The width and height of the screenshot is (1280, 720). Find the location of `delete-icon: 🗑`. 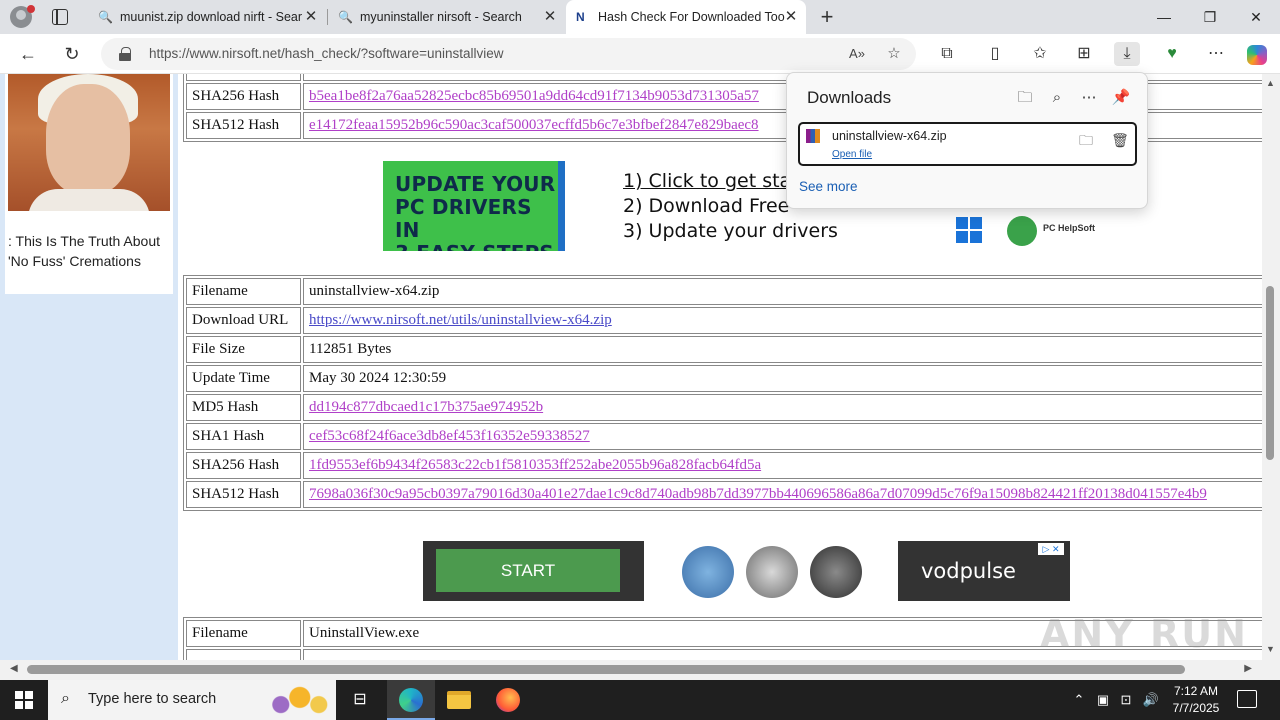

delete-icon: 🗑 is located at coordinates (1120, 140).